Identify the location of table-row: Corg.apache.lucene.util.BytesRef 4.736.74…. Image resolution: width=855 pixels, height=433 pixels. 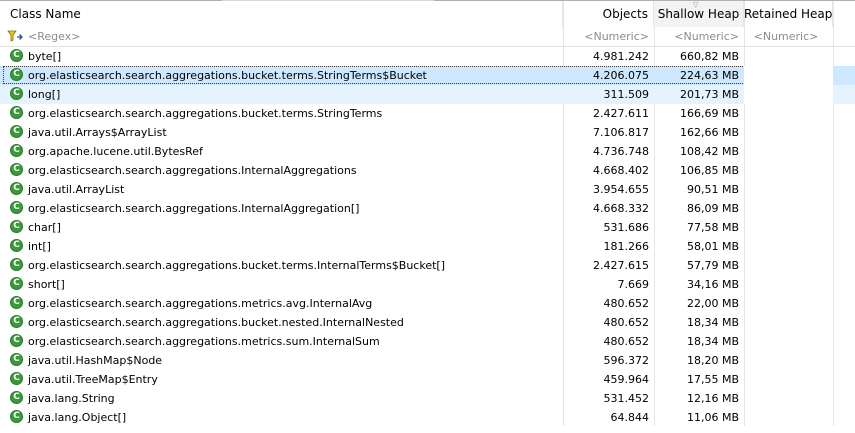
(427, 151).